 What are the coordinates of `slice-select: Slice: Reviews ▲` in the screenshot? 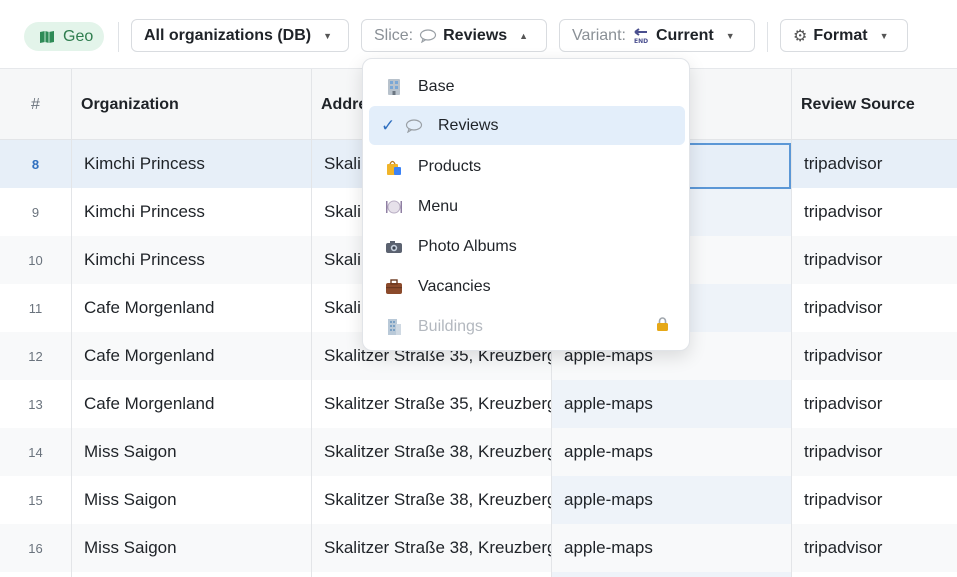 It's located at (454, 35).